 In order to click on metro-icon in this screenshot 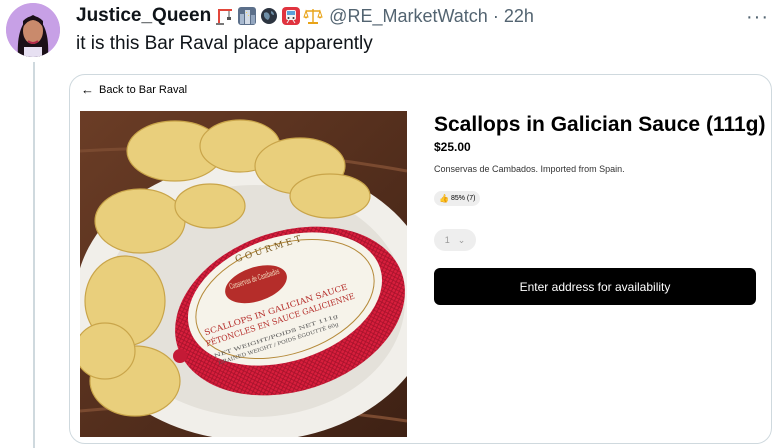, I will do `click(291, 16)`.